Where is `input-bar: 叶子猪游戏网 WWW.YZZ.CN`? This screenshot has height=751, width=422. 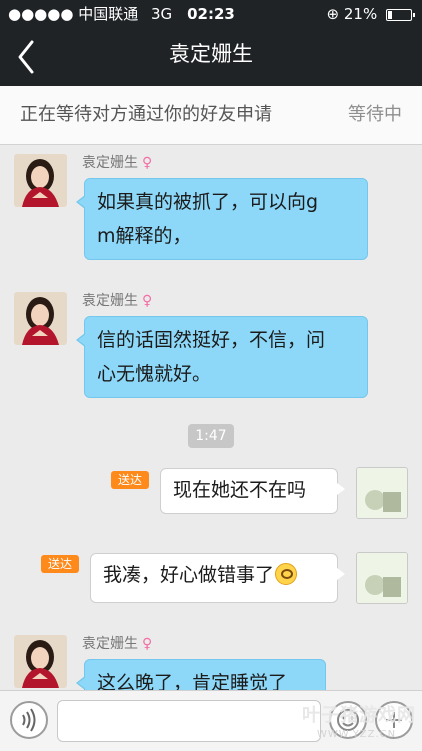 input-bar: 叶子猪游戏网 WWW.YZZ.CN is located at coordinates (211, 720).